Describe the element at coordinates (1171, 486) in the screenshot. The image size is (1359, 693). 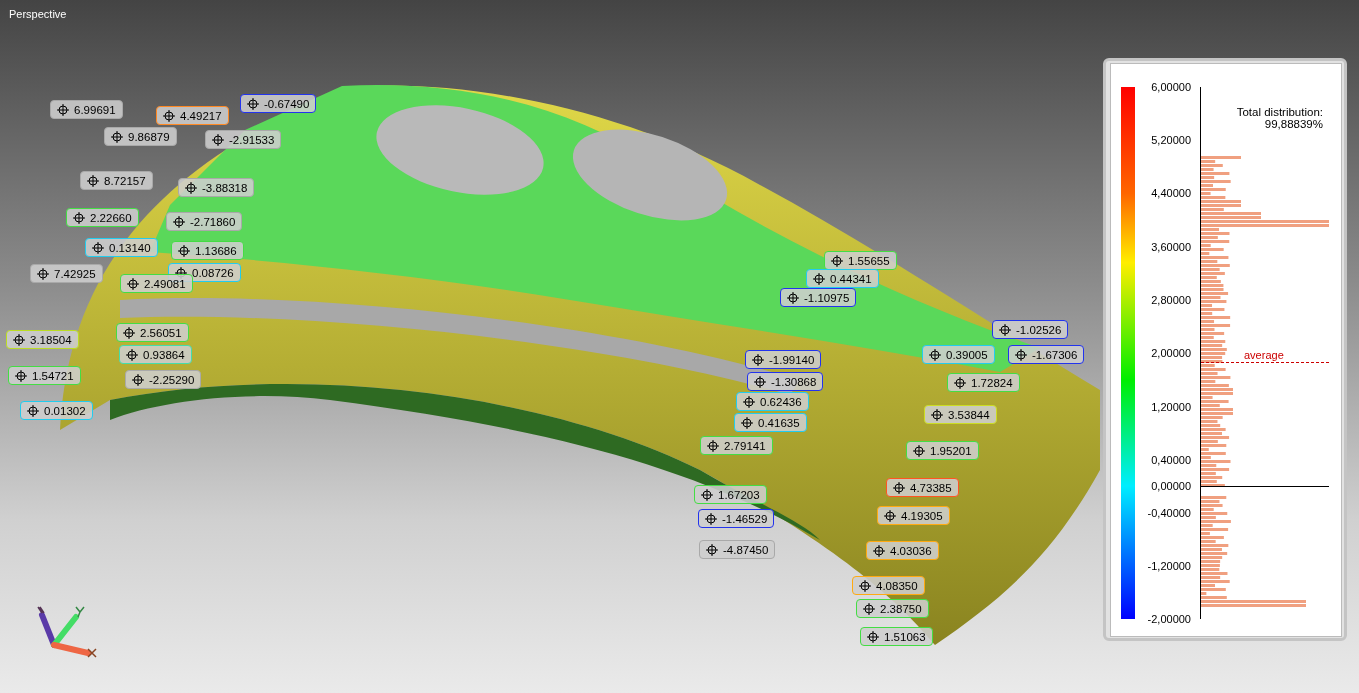
I see `scale-tick-label: 0,00000` at that location.